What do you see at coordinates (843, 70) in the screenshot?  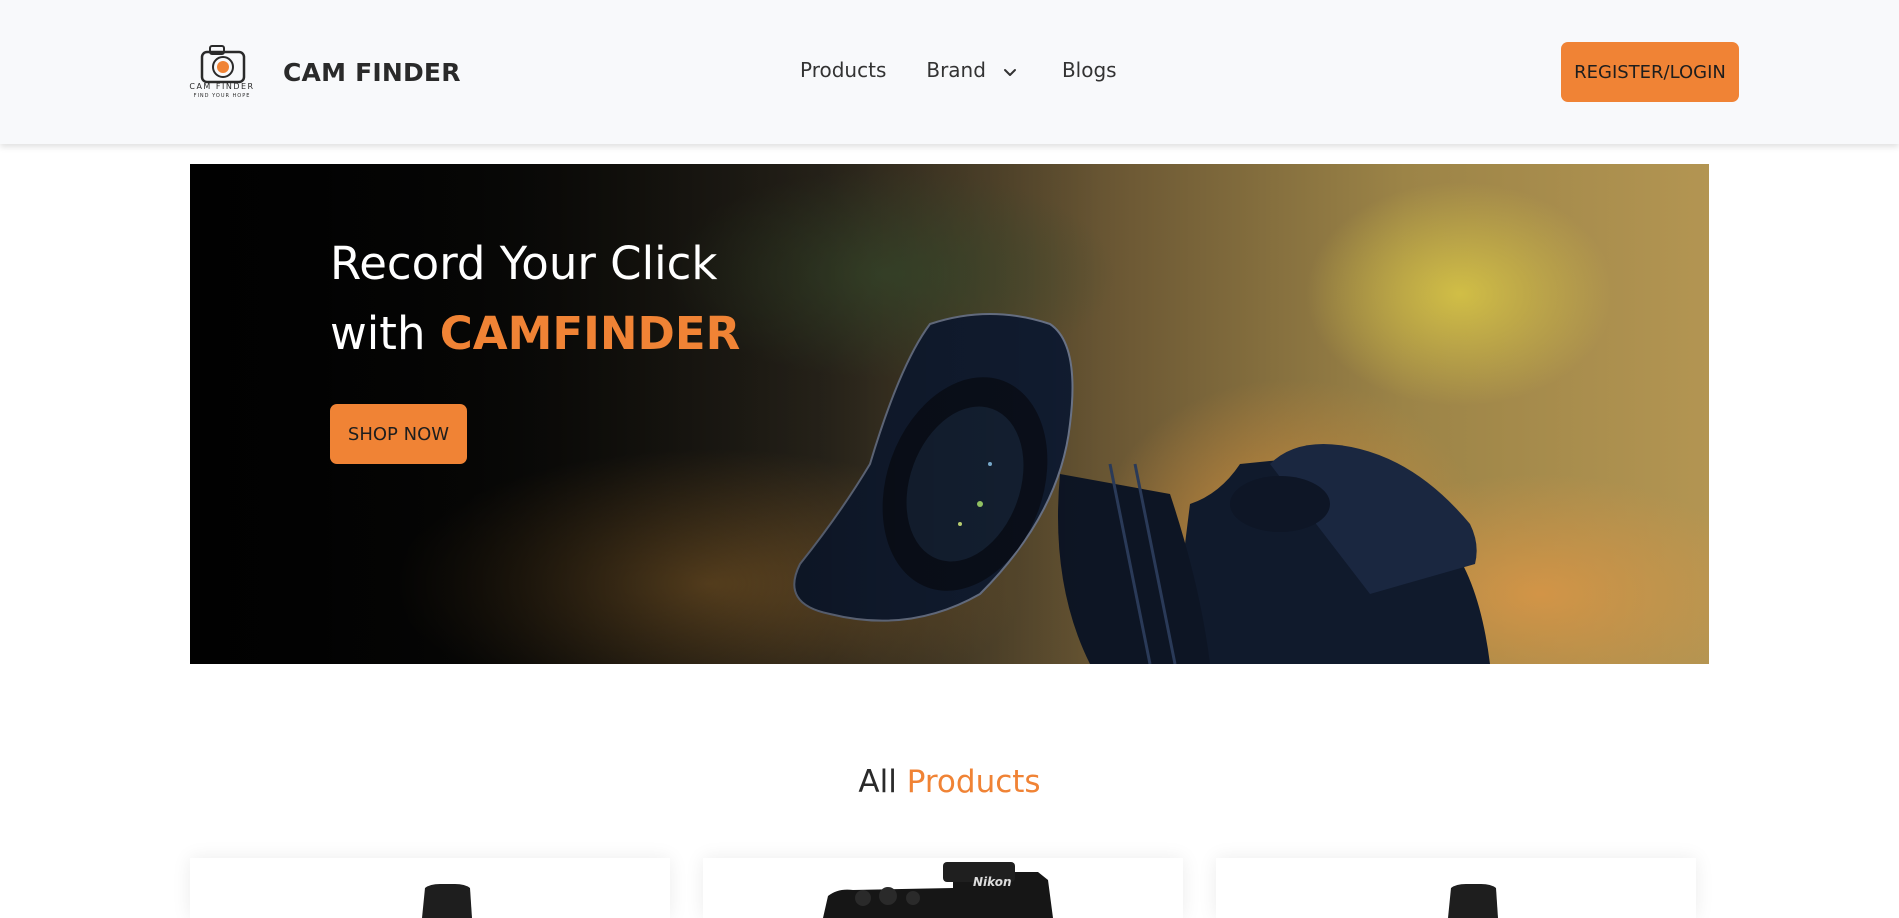 I see `nav-link-products: Products` at bounding box center [843, 70].